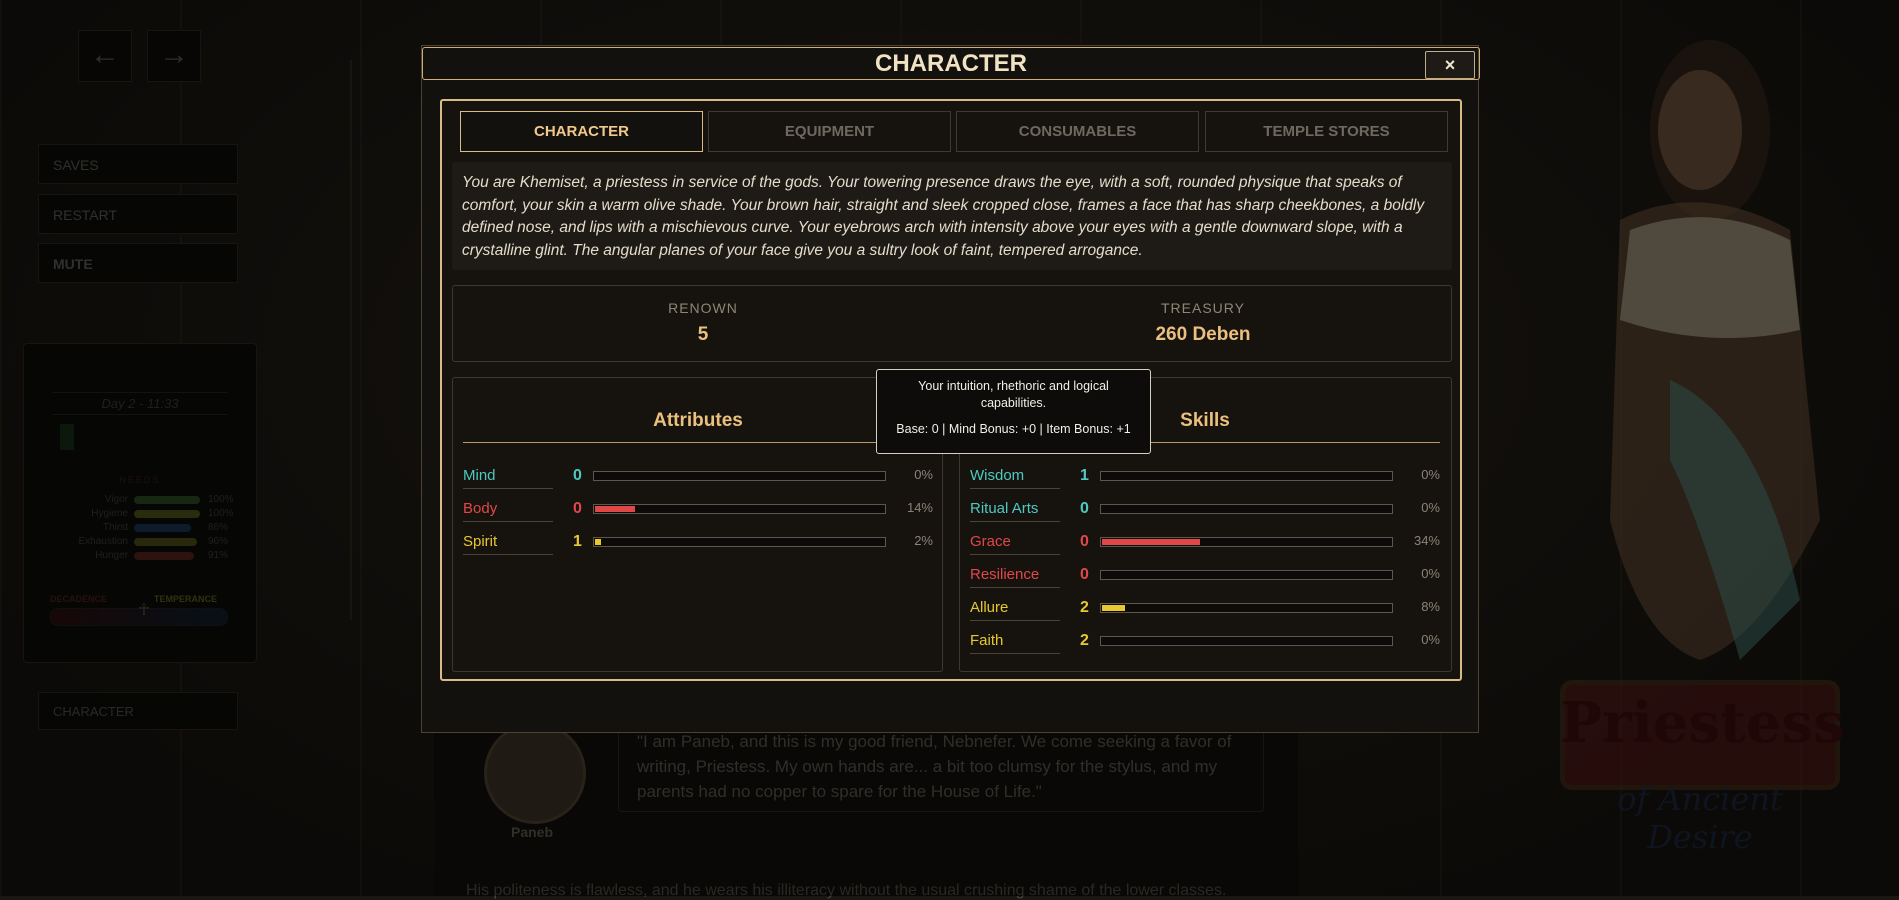 This screenshot has height=900, width=1899. I want to click on tab-temple-stores: TEMPLE STORES, so click(1326, 131).